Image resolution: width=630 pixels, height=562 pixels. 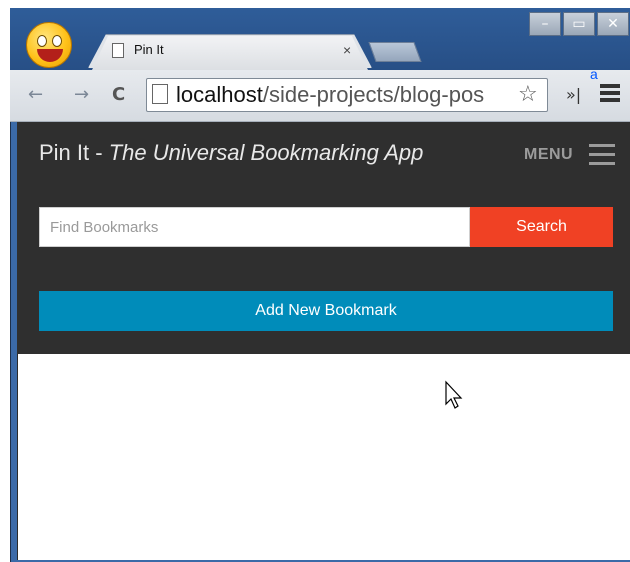 What do you see at coordinates (545, 24) in the screenshot?
I see `minimize-button: –` at bounding box center [545, 24].